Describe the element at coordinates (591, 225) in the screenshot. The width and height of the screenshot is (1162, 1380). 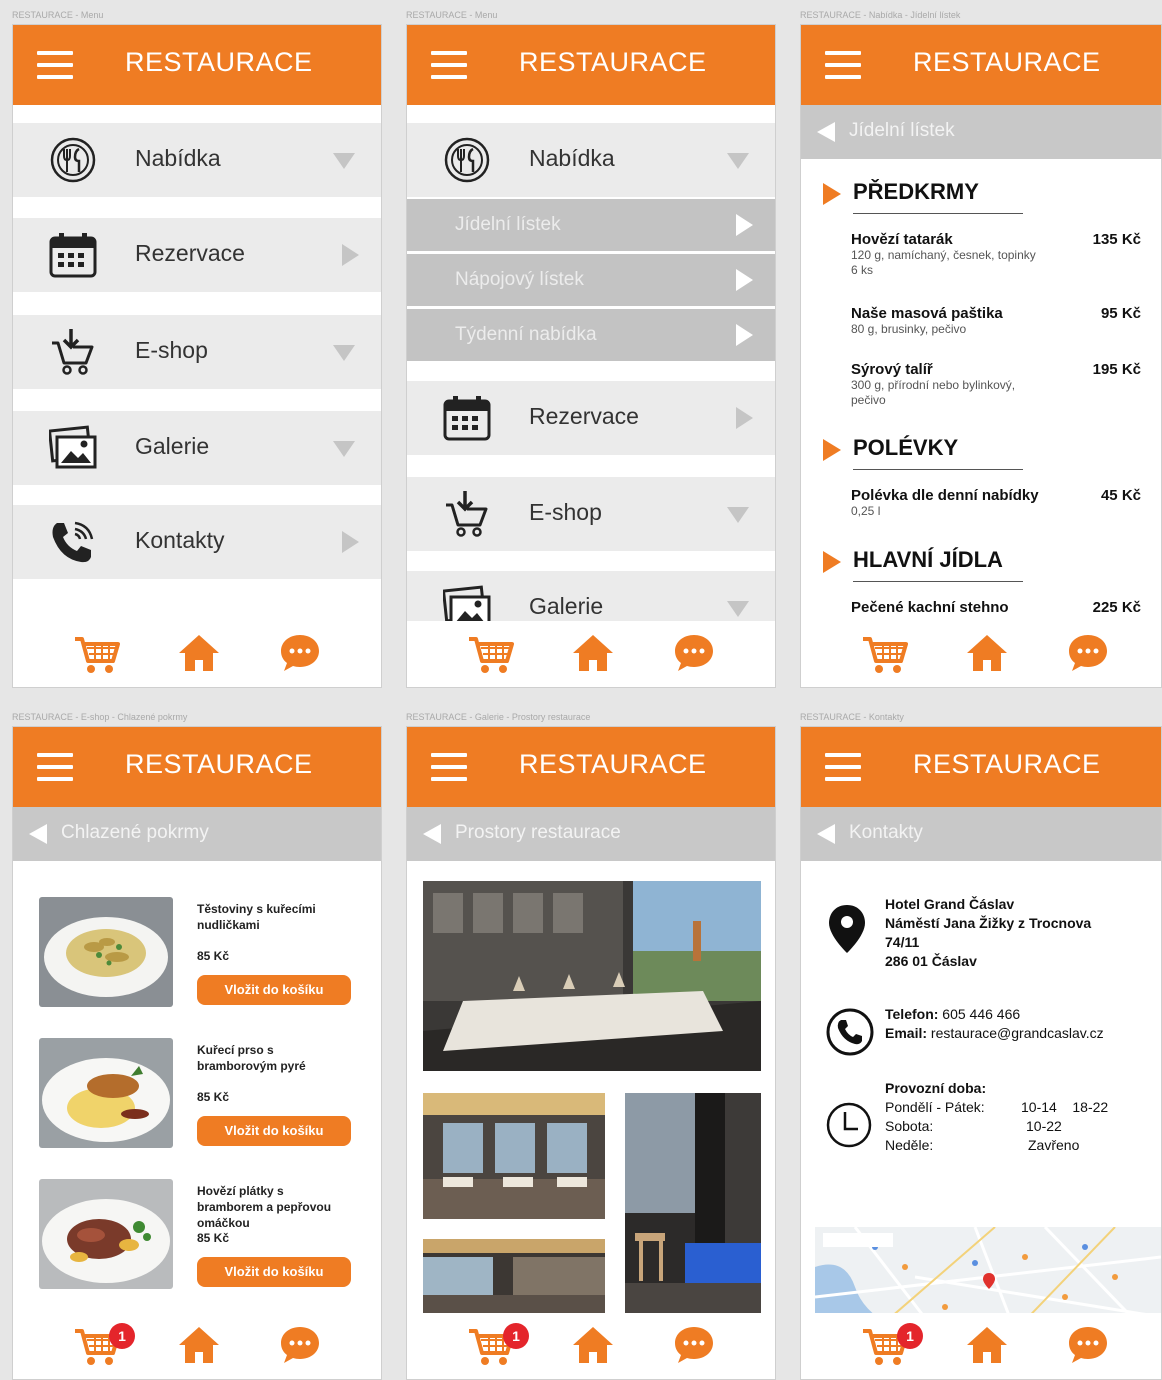
I see `submenu-item-jidelni-listek: Jídelní lístek` at that location.